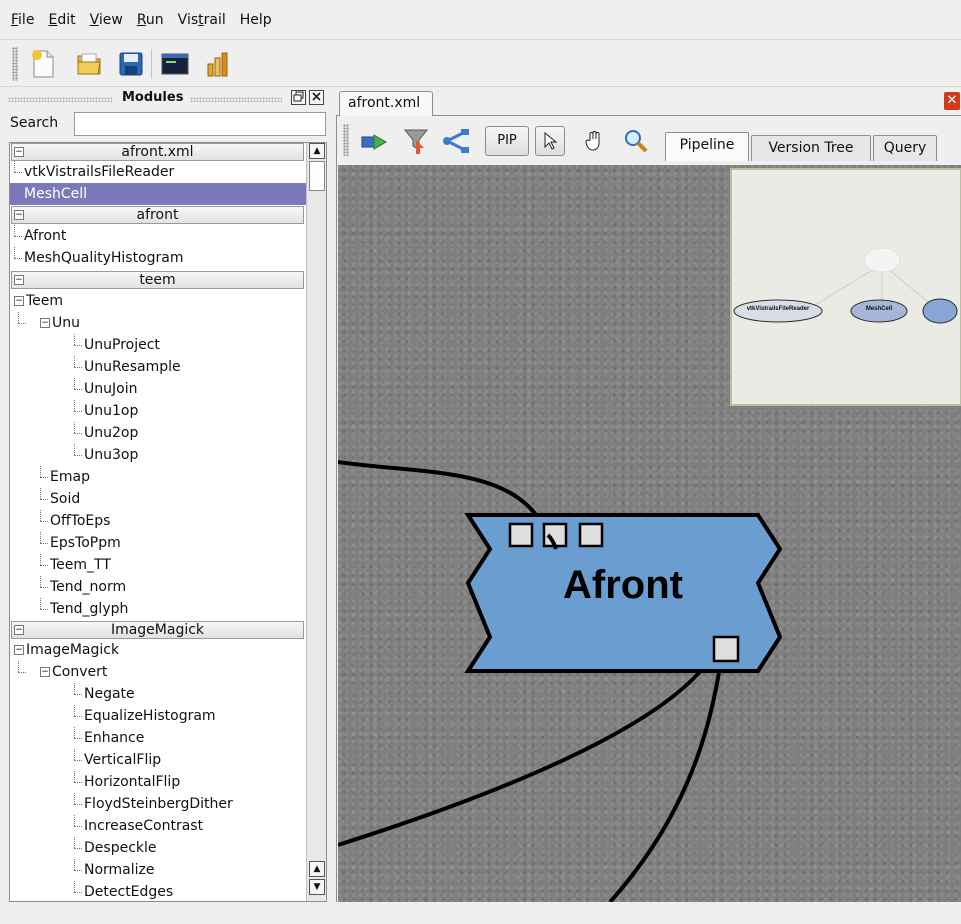  Describe the element at coordinates (158, 411) in the screenshot. I see `tree-item: Unu1op` at that location.